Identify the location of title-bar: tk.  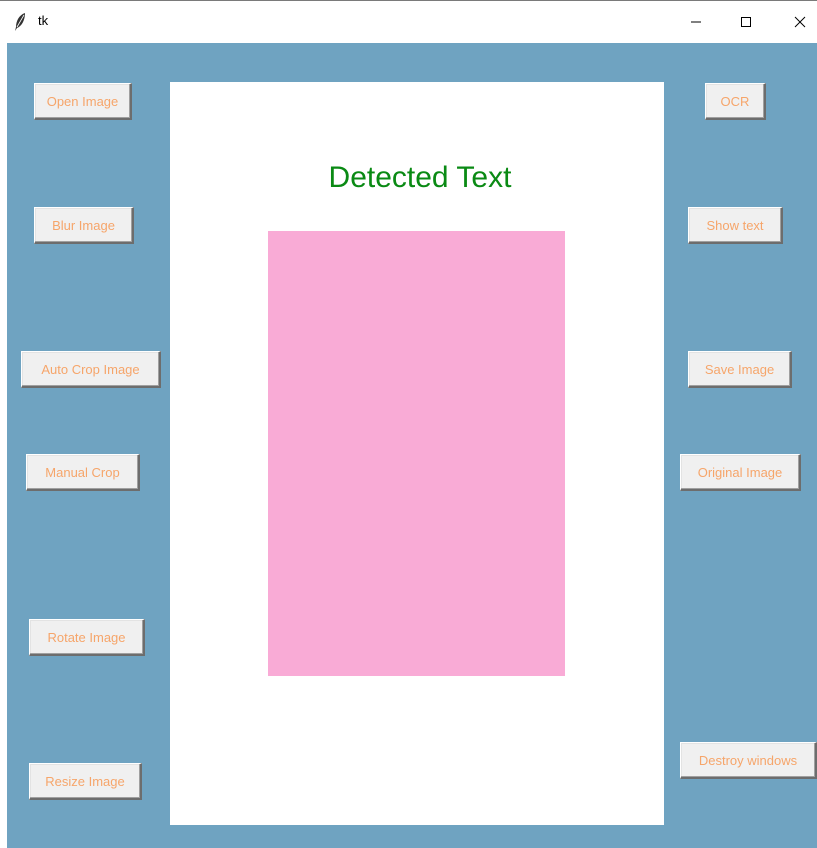
(408, 21).